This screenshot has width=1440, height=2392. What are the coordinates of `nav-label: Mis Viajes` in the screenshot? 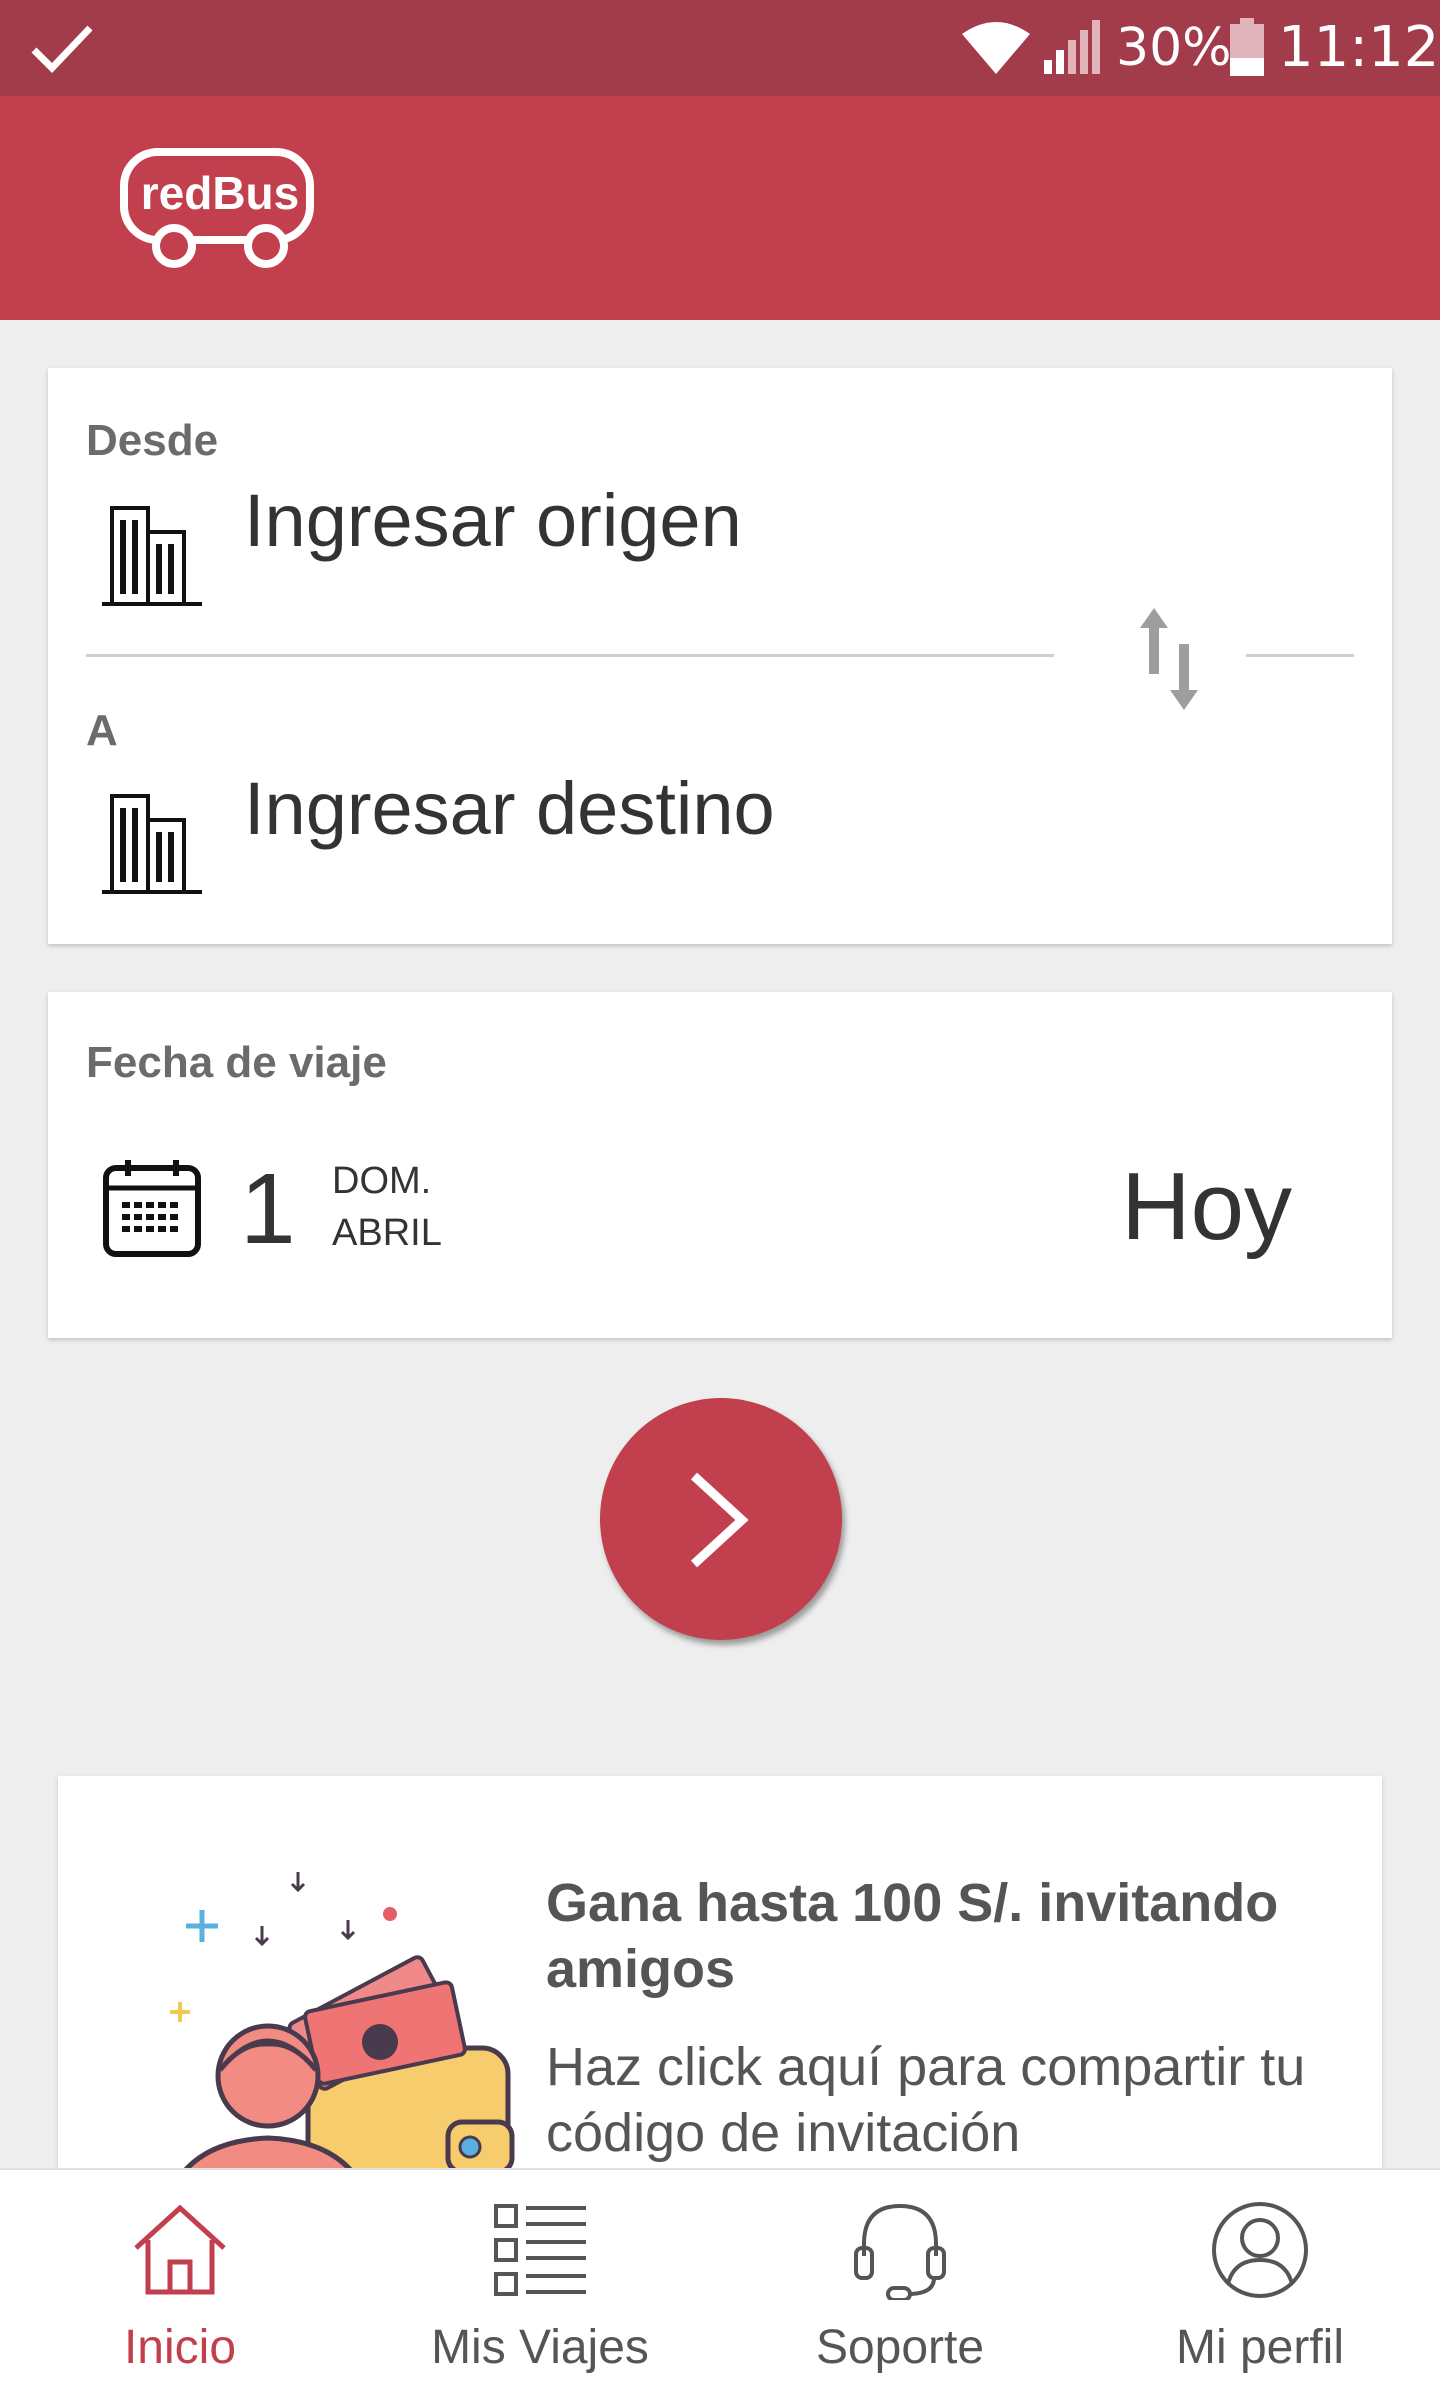 It's located at (540, 2347).